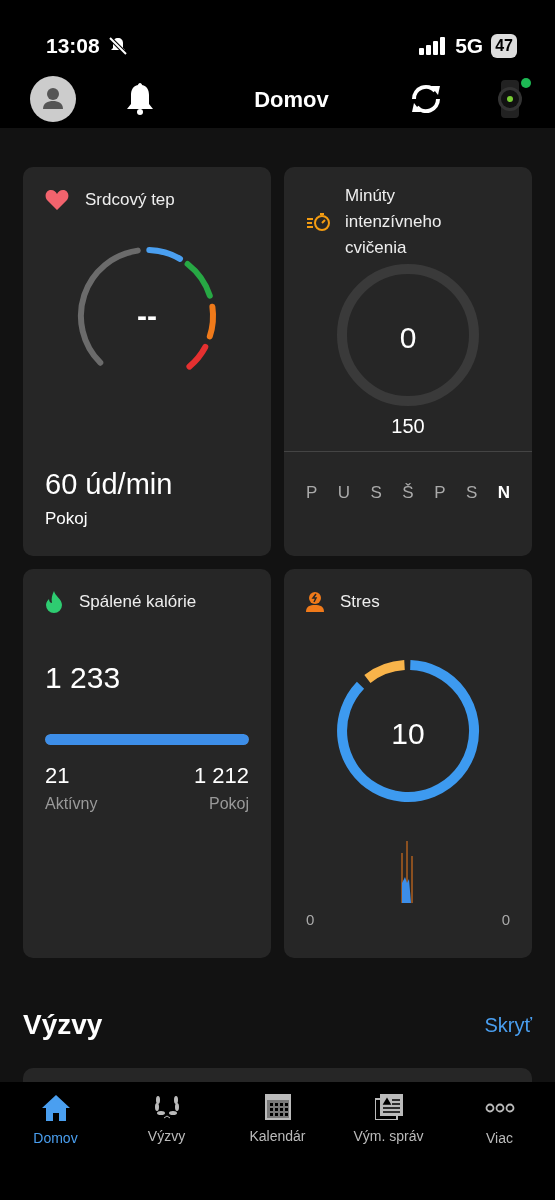 This screenshot has height=1200, width=555. I want to click on resting-heart-rate: 60 úd/min, so click(109, 484).